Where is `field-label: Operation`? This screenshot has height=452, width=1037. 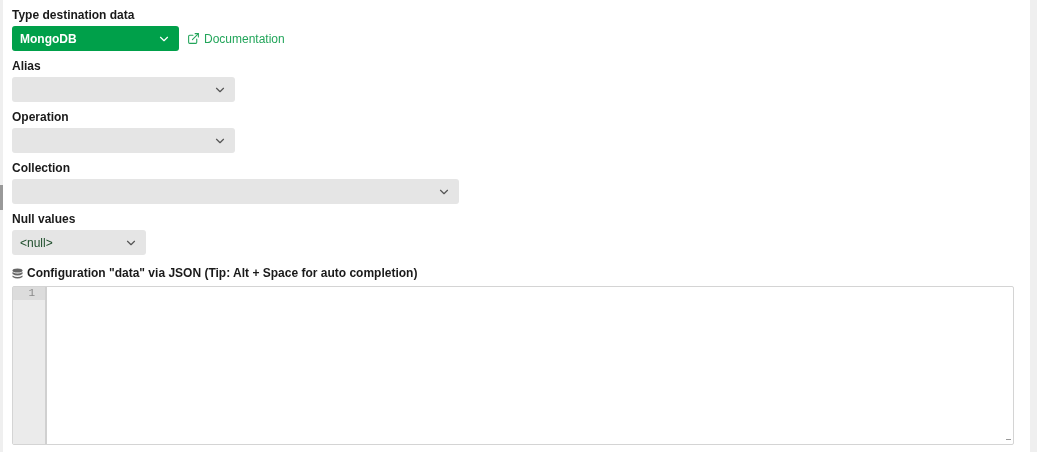
field-label: Operation is located at coordinates (41, 117).